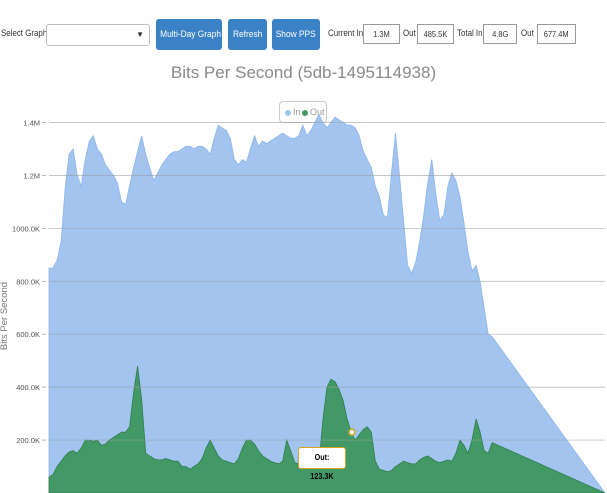 This screenshot has height=493, width=607. What do you see at coordinates (31, 175) in the screenshot?
I see `y-tick-label: 1.2M` at bounding box center [31, 175].